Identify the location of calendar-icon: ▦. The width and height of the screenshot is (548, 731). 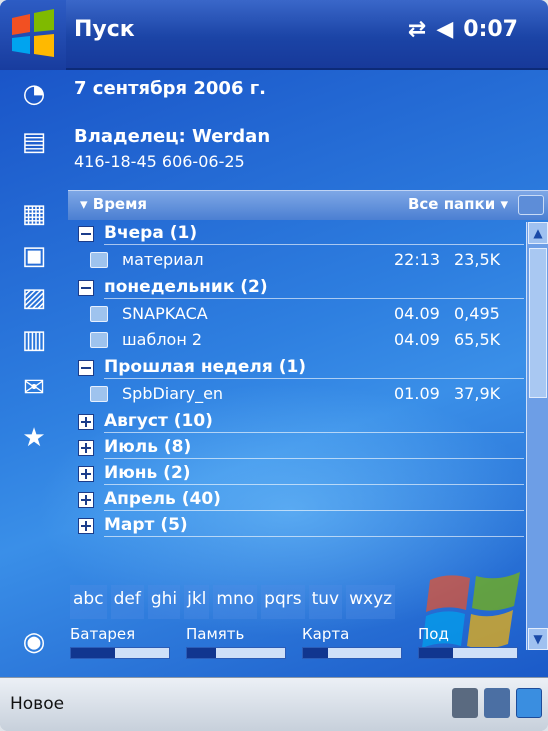
(34, 214).